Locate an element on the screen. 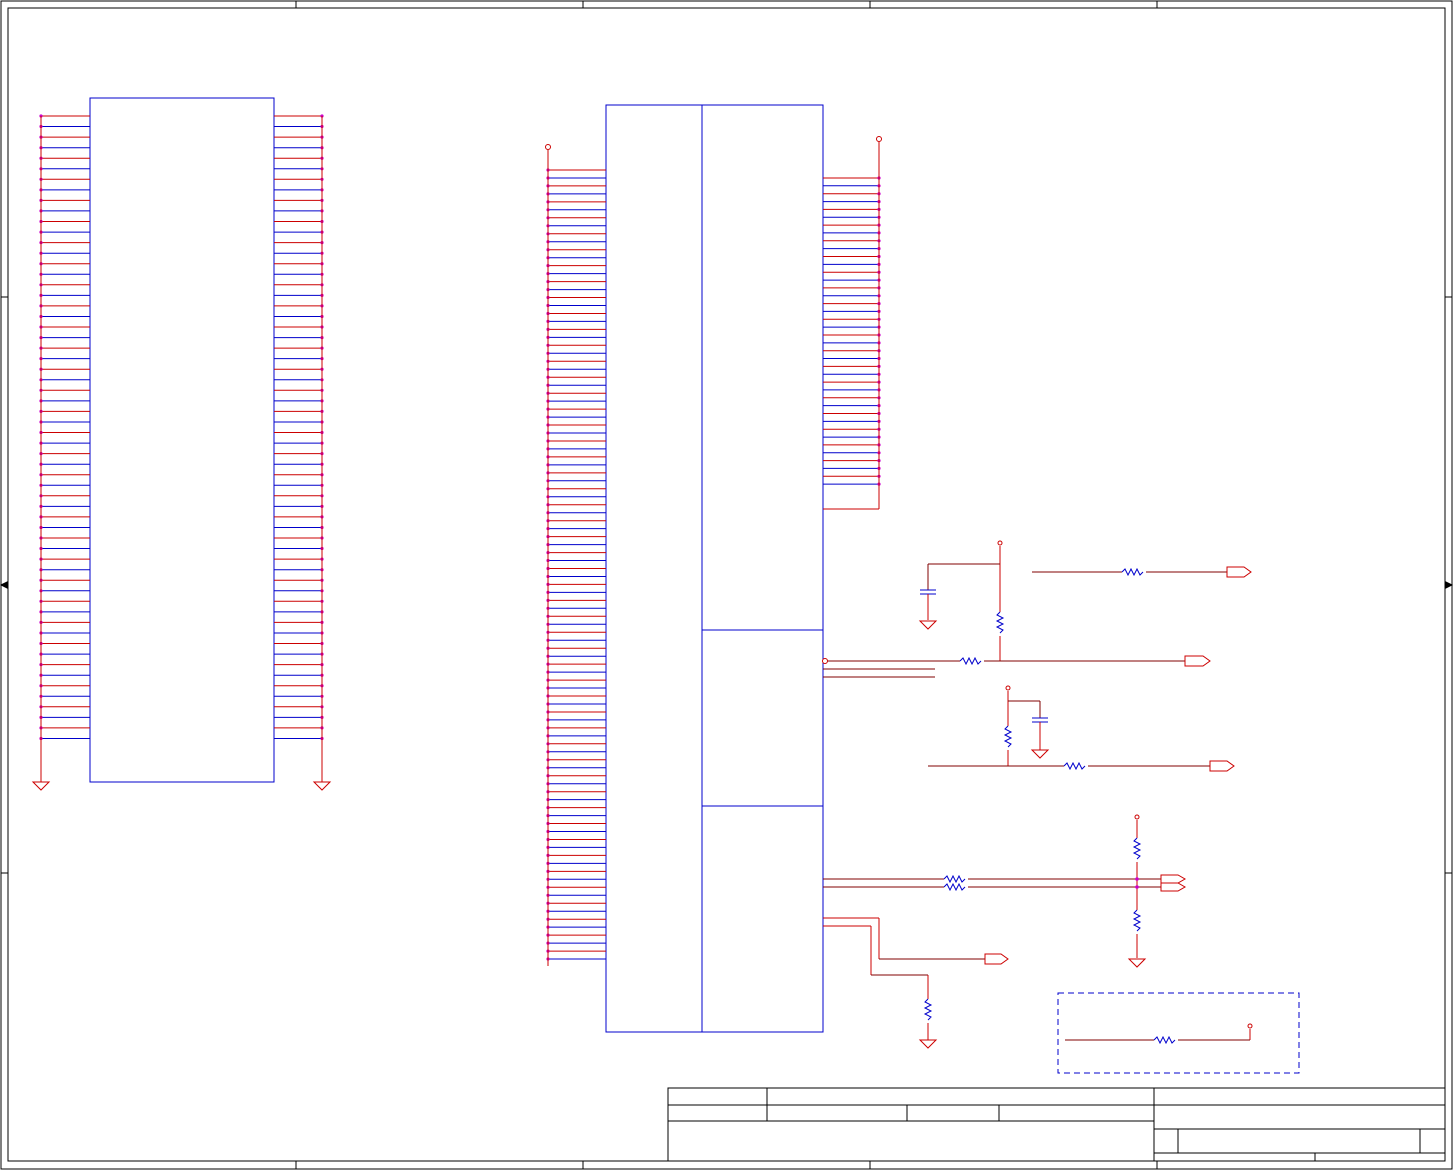 The height and width of the screenshot is (1170, 1453). ic-right-pins is located at coordinates (852, 331).